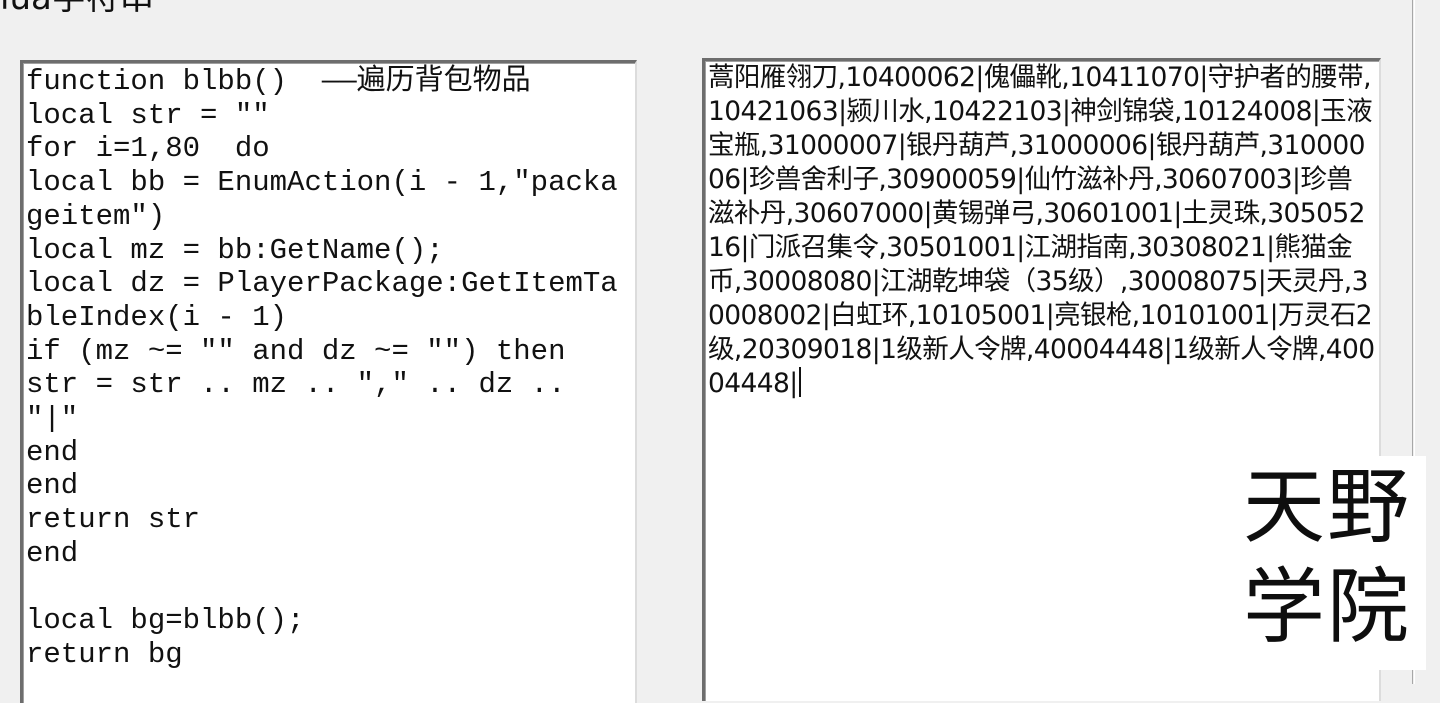  Describe the element at coordinates (1326, 507) in the screenshot. I see `watermark-line-1: 天野` at that location.